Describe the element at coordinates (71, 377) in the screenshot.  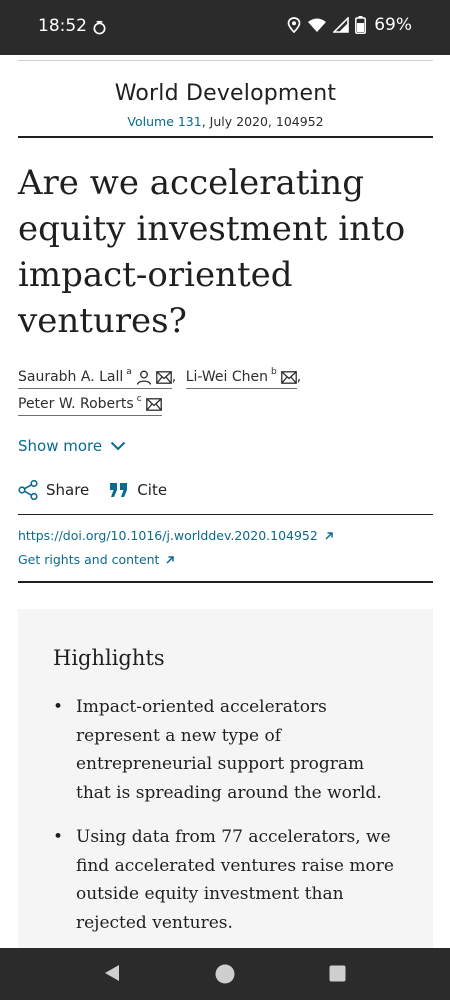
I see `author-name: Saurabh A. Lall` at that location.